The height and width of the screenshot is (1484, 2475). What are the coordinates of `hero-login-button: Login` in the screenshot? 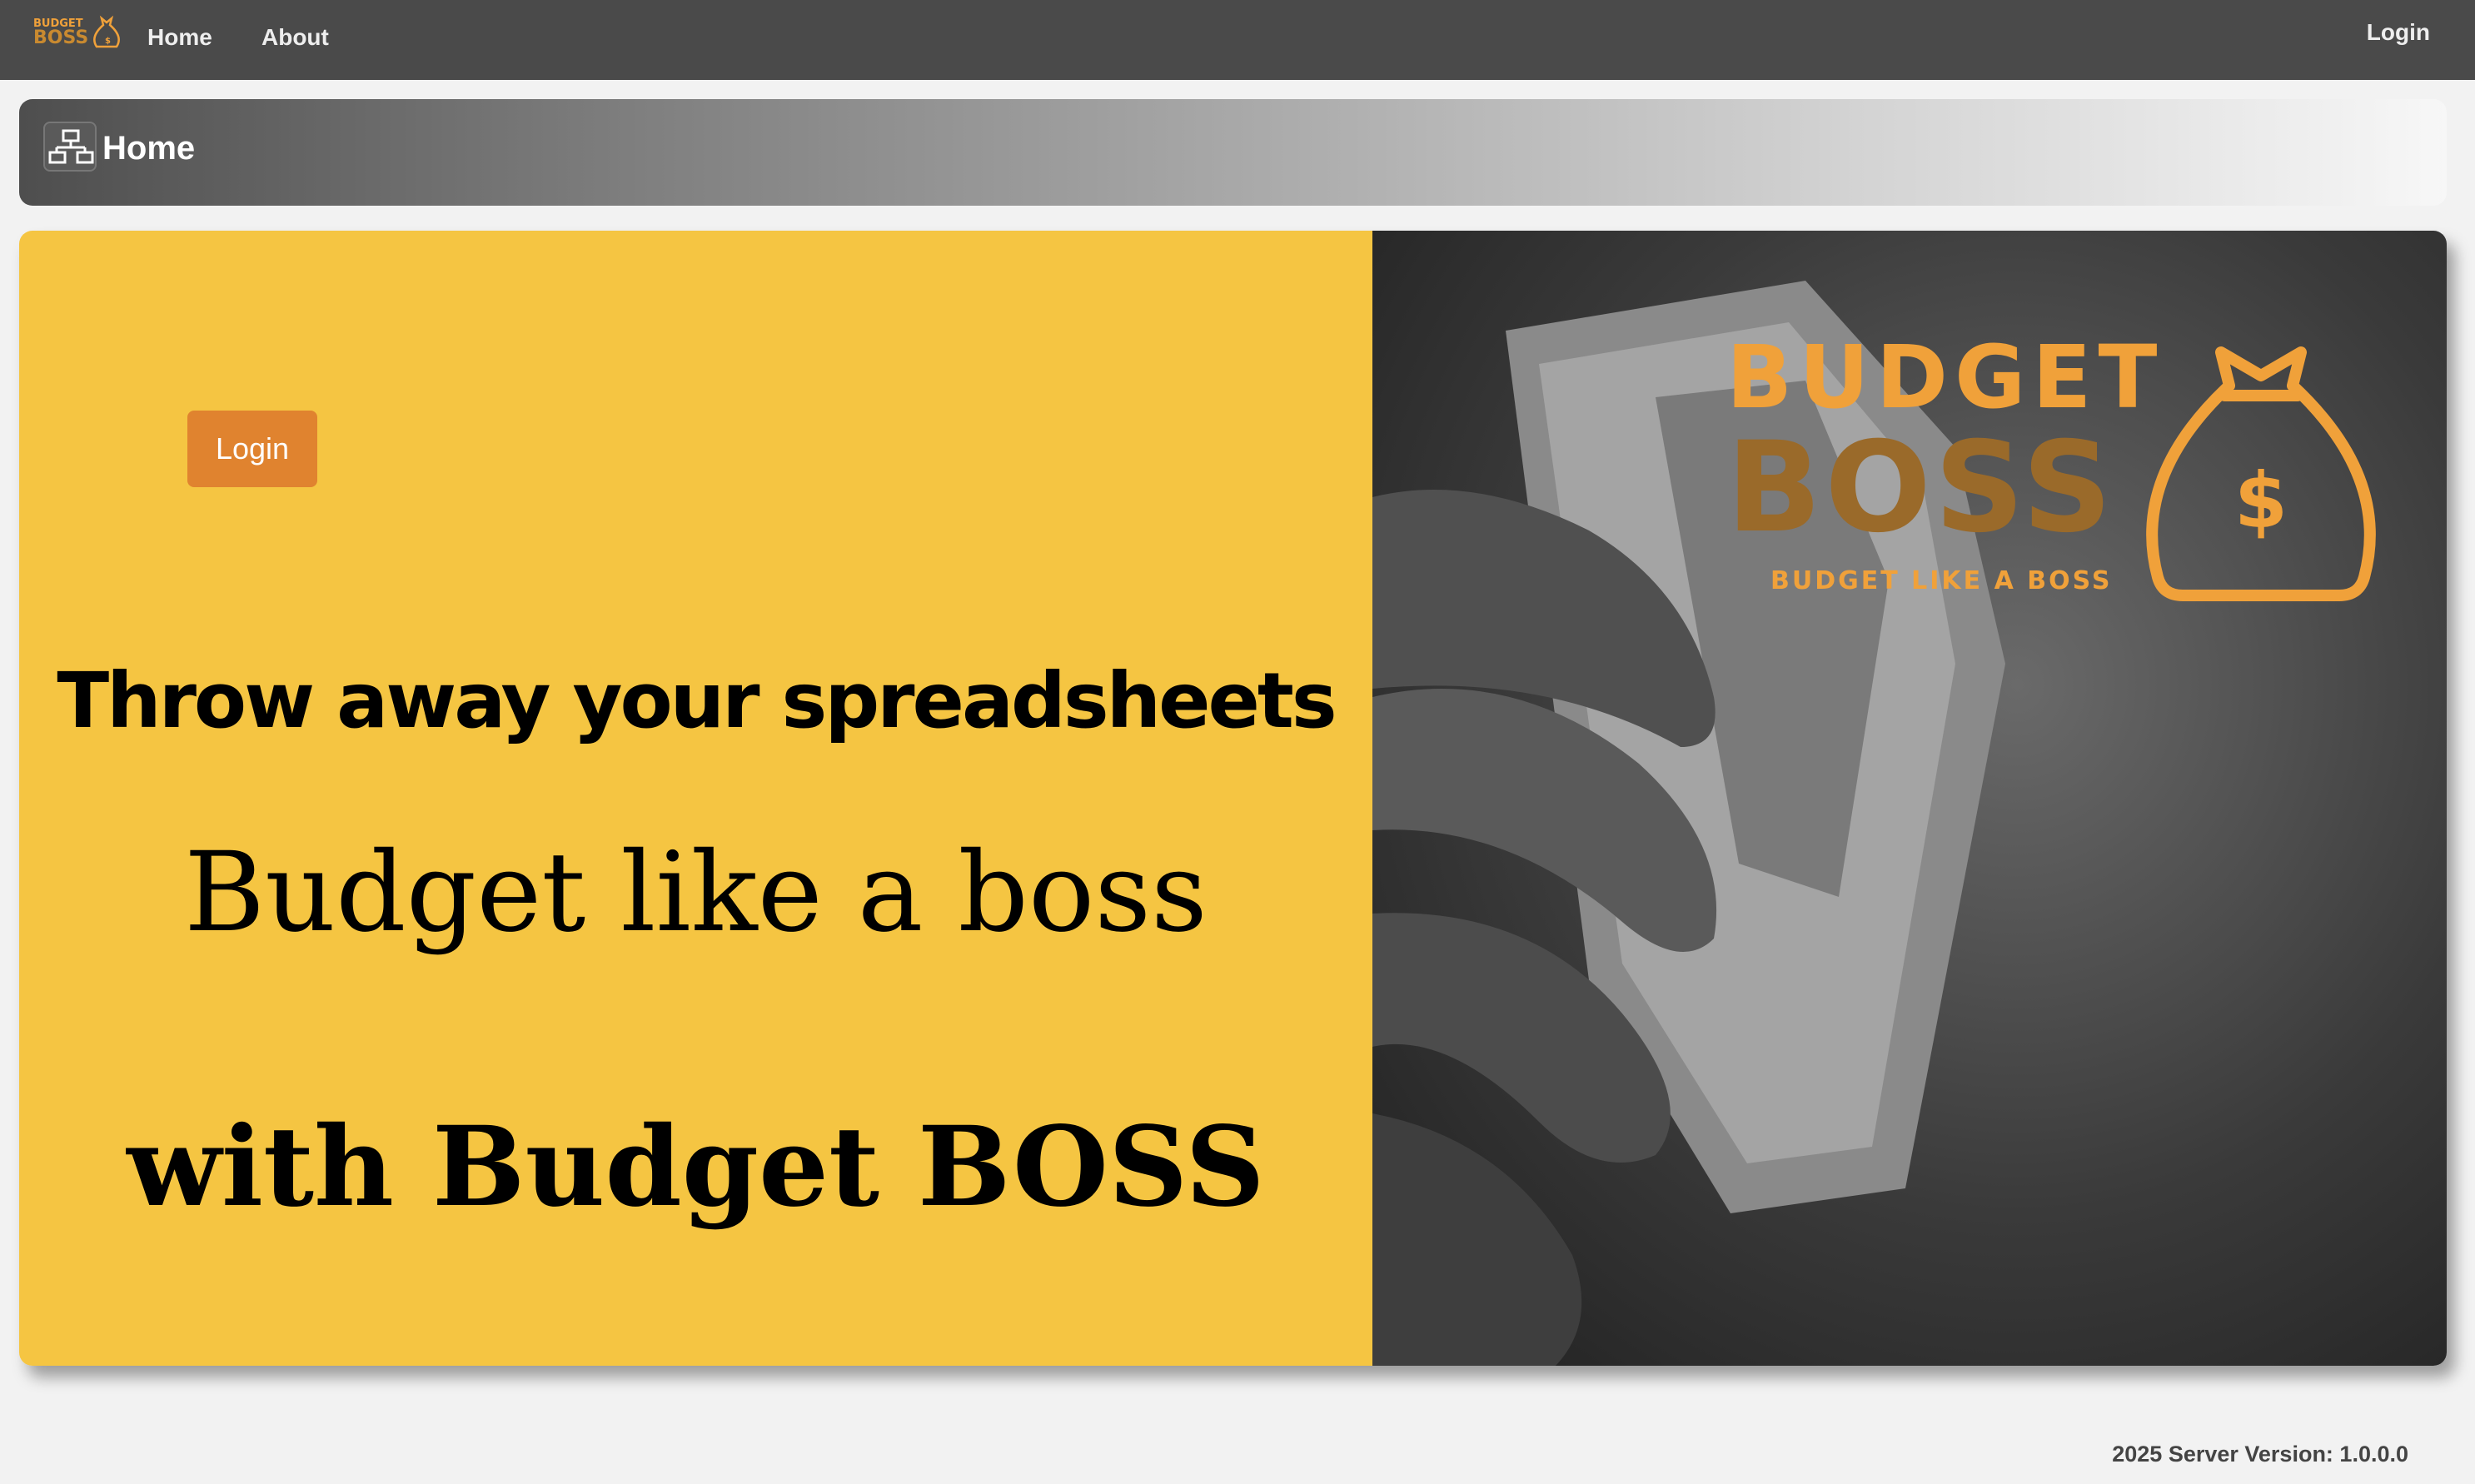 It's located at (252, 449).